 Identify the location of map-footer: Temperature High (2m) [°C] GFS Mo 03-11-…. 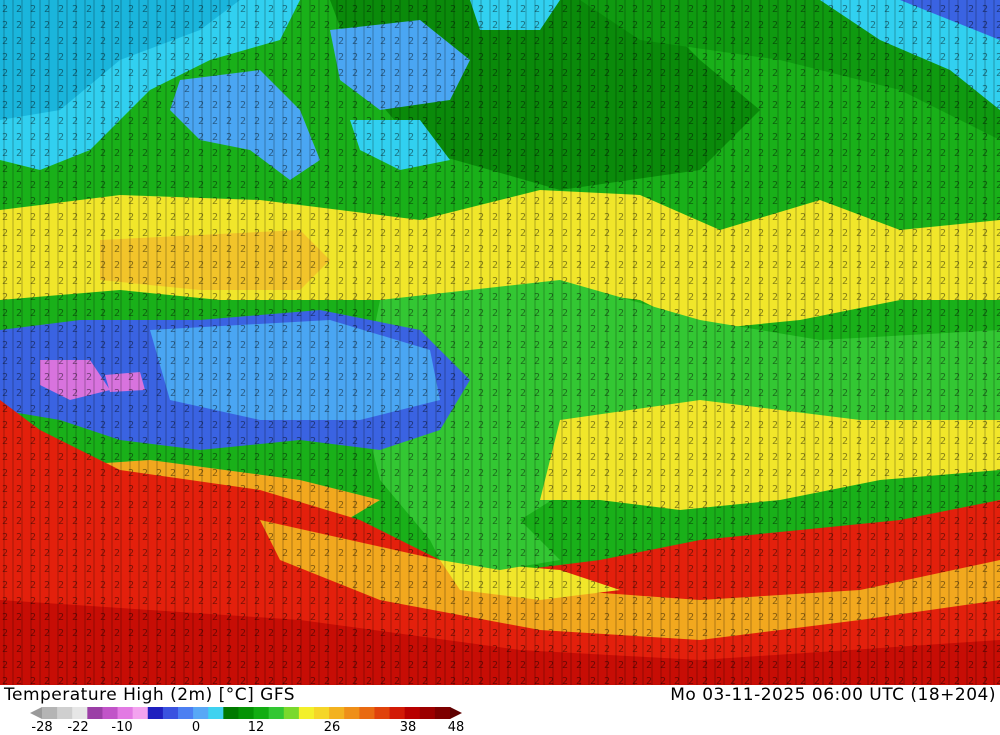
(500, 710).